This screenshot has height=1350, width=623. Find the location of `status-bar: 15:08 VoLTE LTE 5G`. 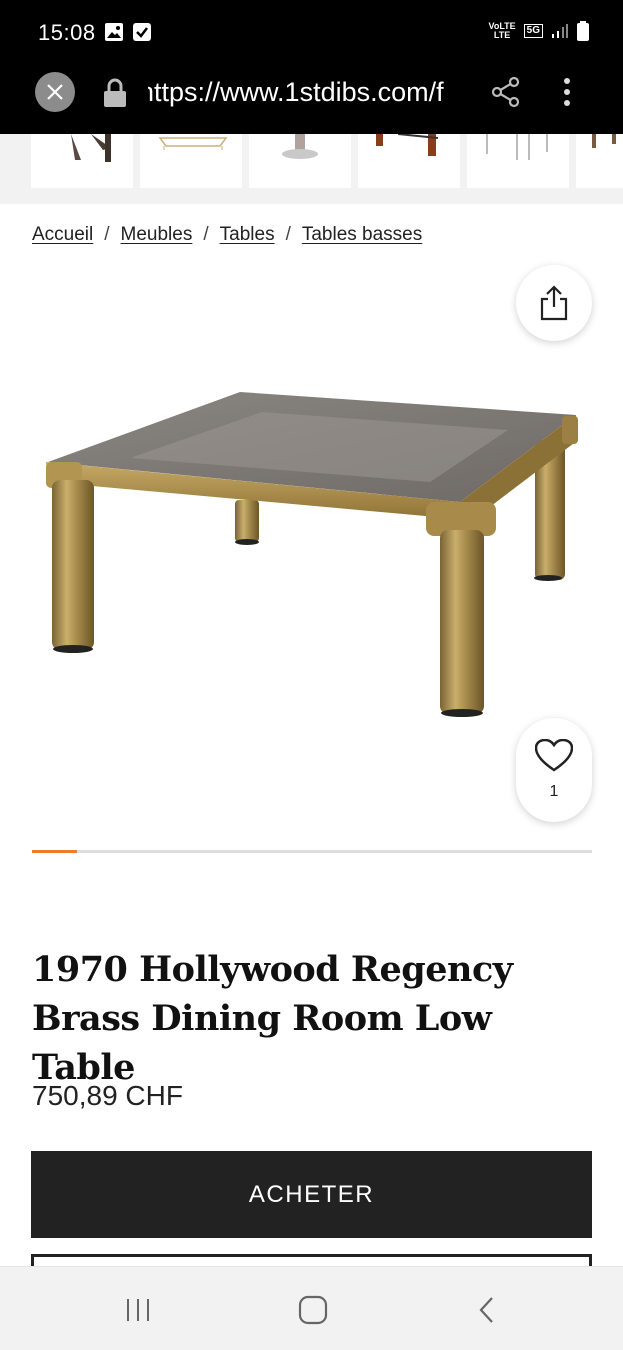

status-bar: 15:08 VoLTE LTE 5G is located at coordinates (311, 32).